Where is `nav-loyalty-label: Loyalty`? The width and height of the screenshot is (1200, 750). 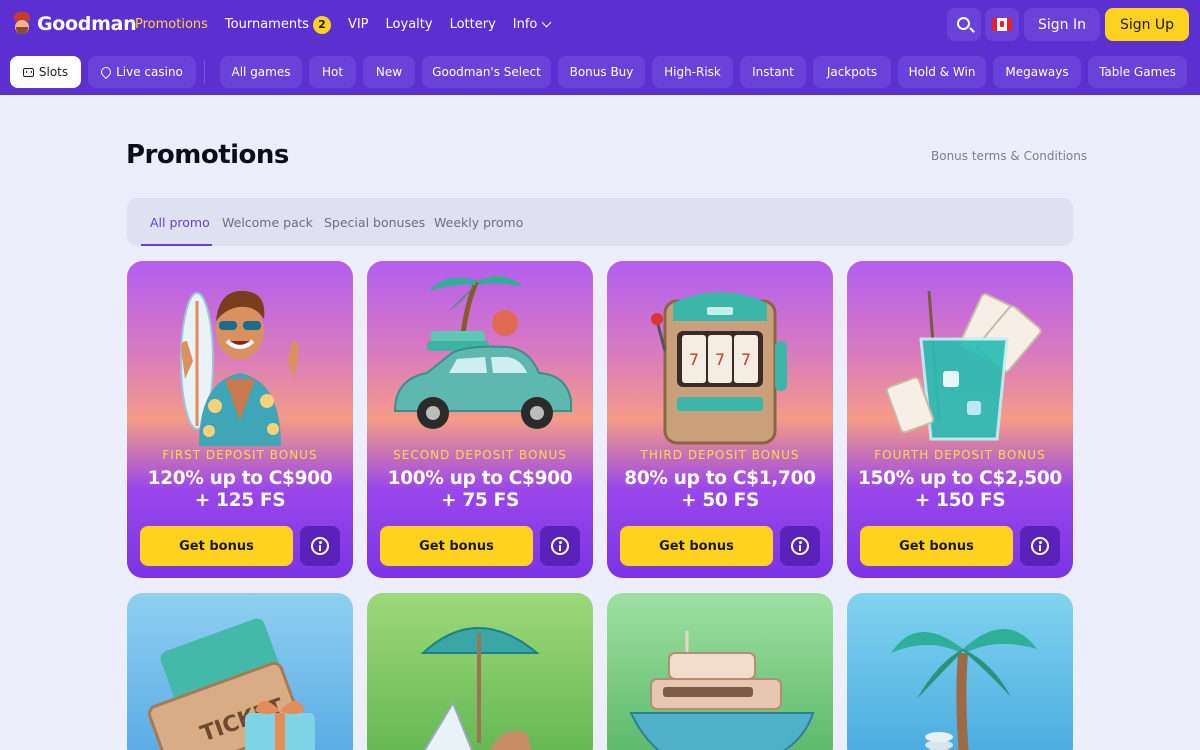
nav-loyalty-label: Loyalty is located at coordinates (409, 24).